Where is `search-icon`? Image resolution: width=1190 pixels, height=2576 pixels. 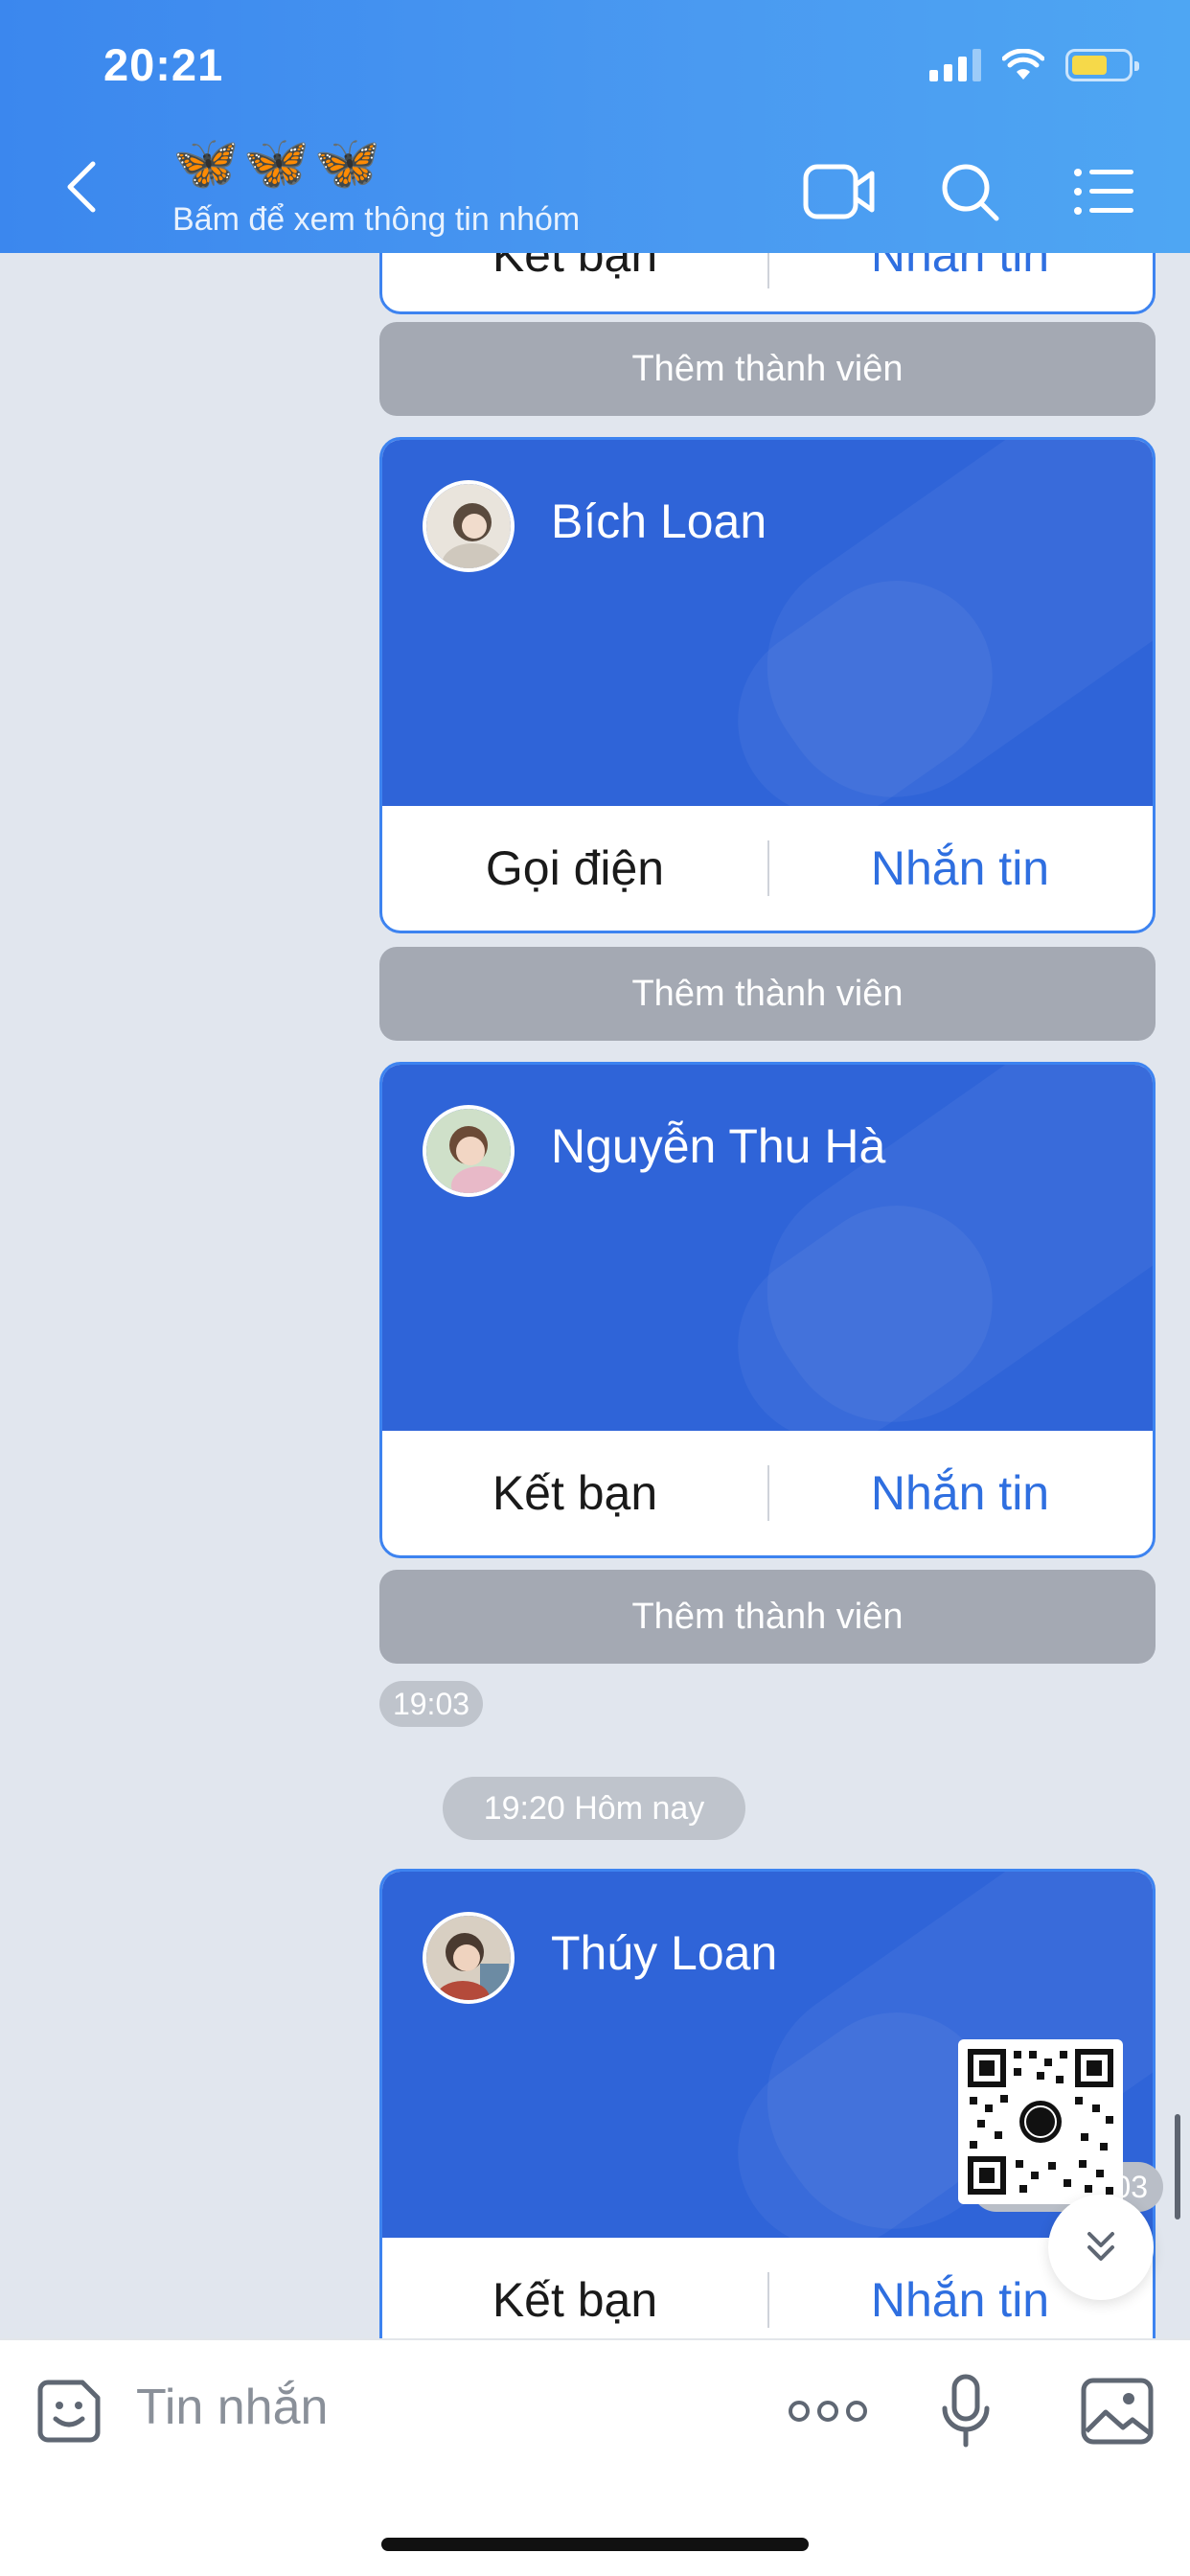
search-icon is located at coordinates (971, 193).